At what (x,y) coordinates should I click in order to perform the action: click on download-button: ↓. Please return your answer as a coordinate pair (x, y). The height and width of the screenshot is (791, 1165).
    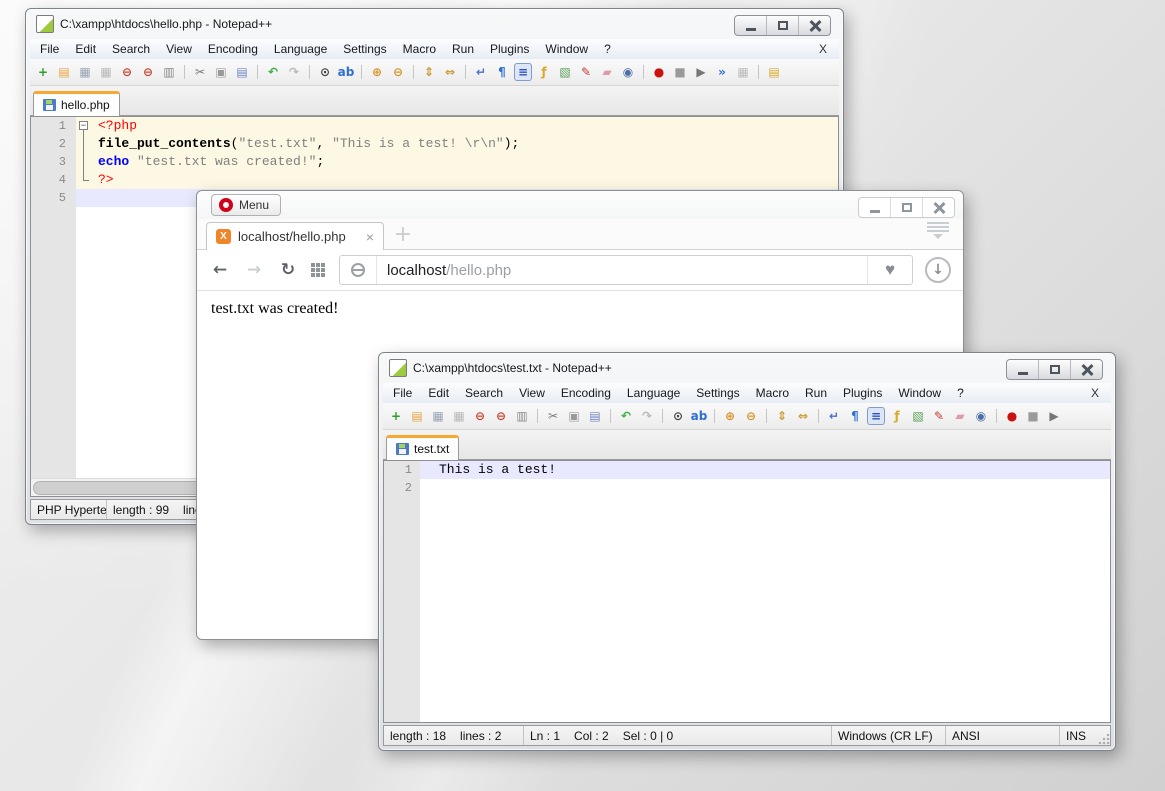
    Looking at the image, I should click on (938, 270).